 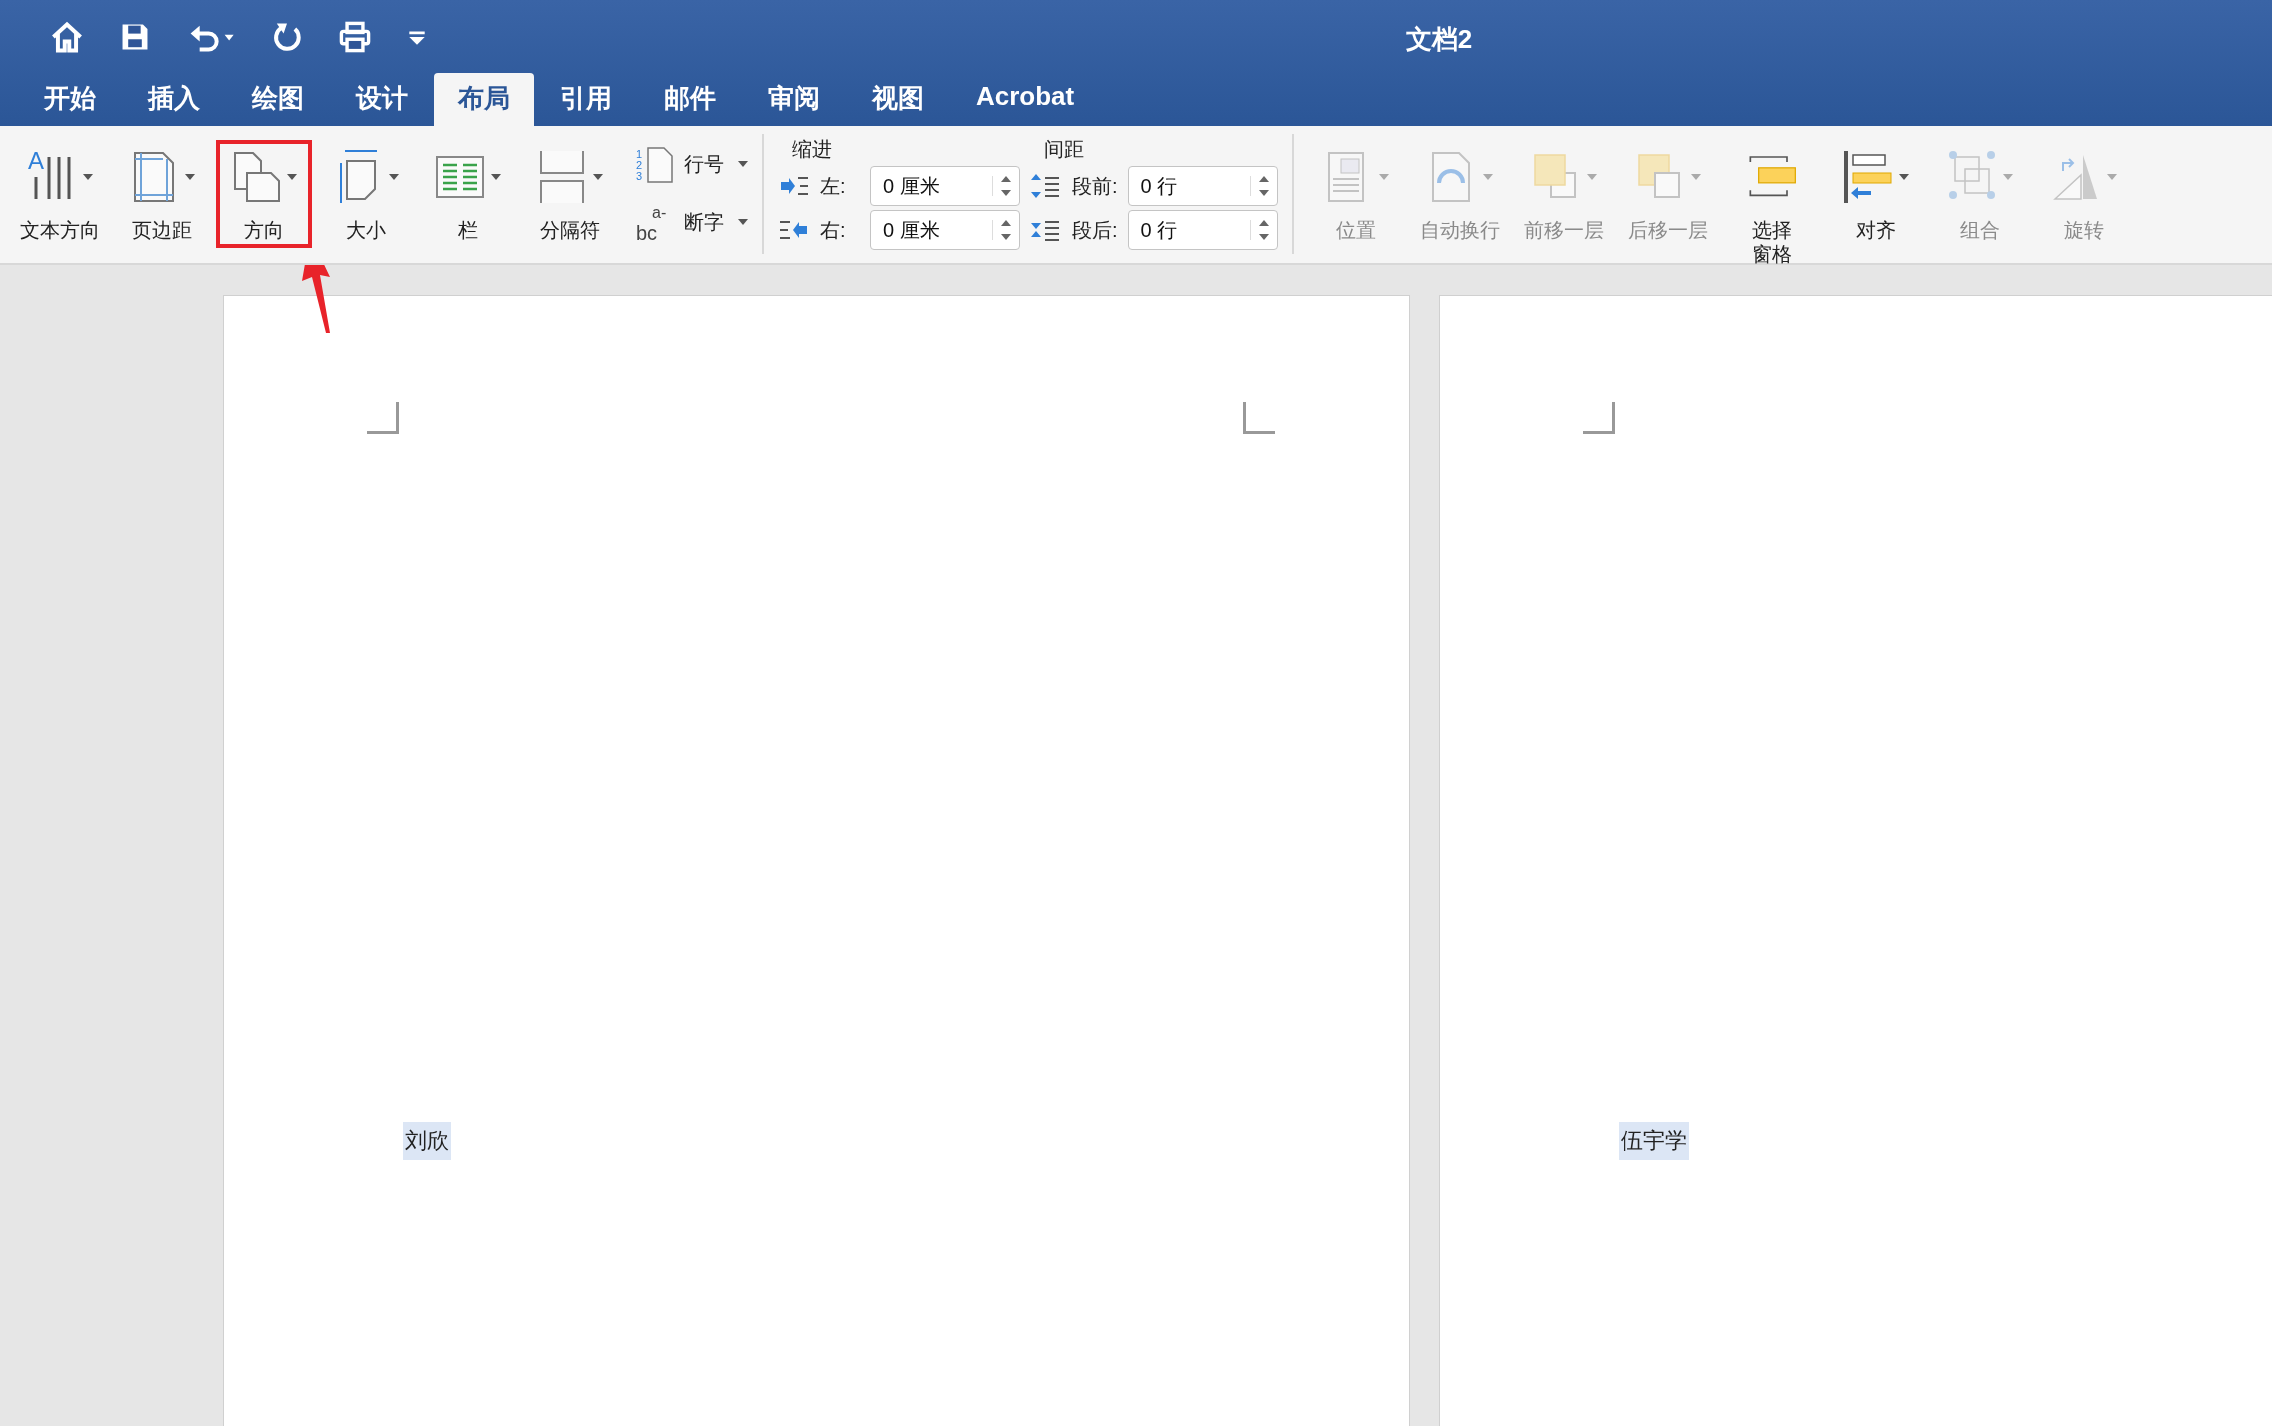 What do you see at coordinates (898, 99) in the screenshot?
I see `ribbon-tab: 视图` at bounding box center [898, 99].